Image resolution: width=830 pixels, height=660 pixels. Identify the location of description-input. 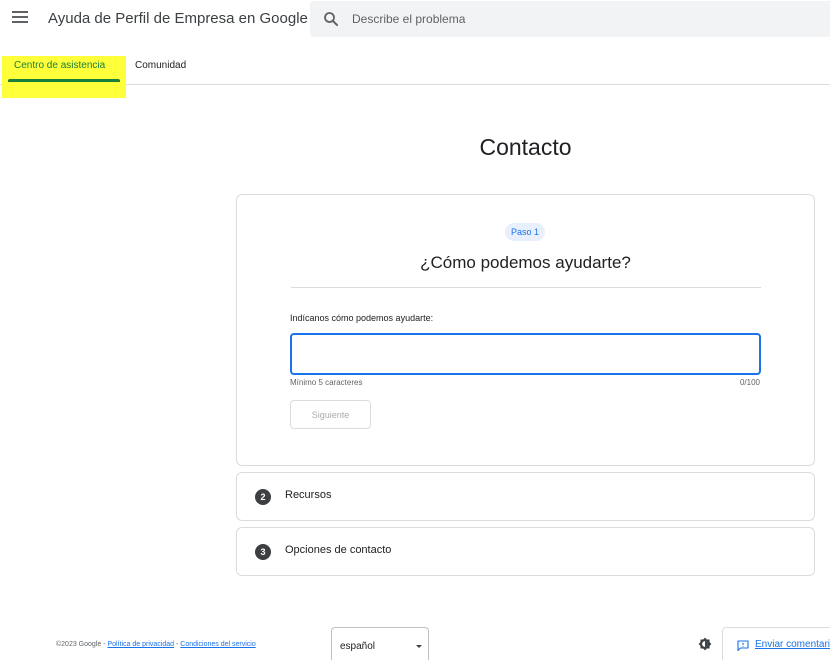
(525, 354).